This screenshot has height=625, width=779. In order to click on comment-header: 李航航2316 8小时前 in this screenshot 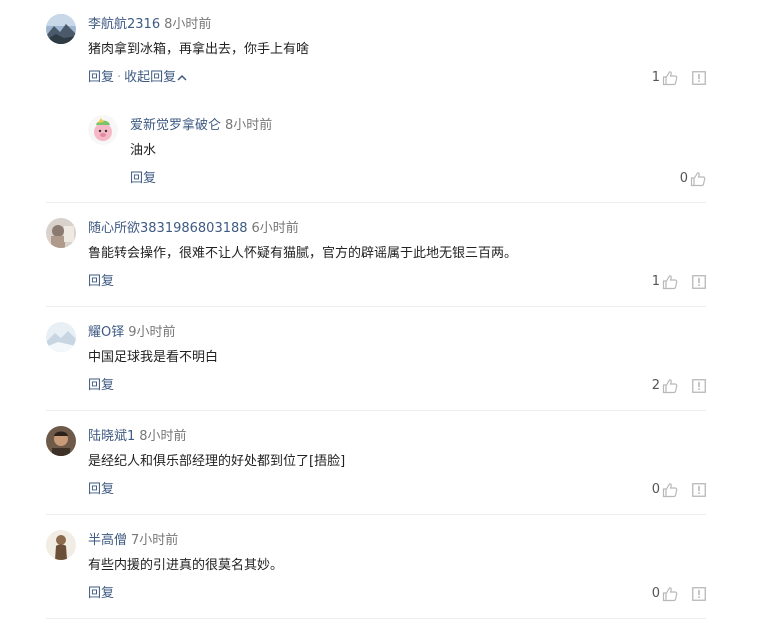, I will do `click(149, 25)`.